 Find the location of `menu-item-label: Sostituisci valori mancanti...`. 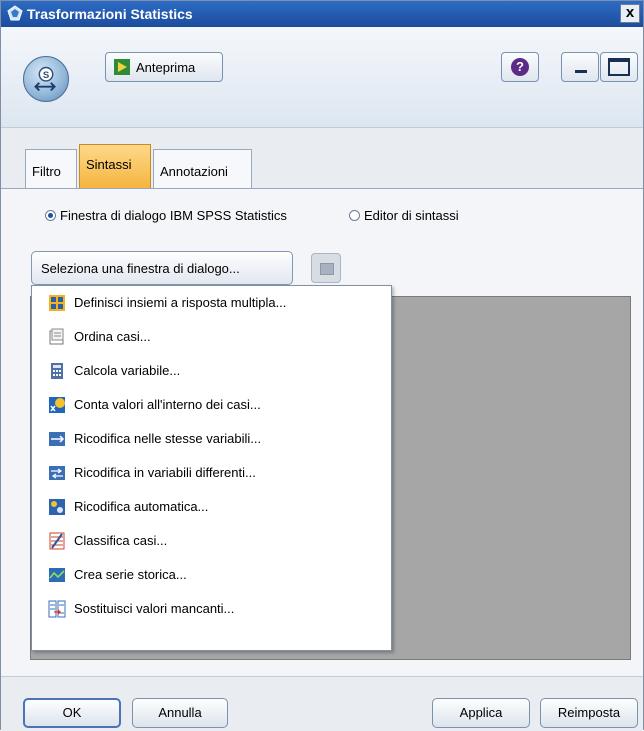

menu-item-label: Sostituisci valori mancanti... is located at coordinates (154, 608).